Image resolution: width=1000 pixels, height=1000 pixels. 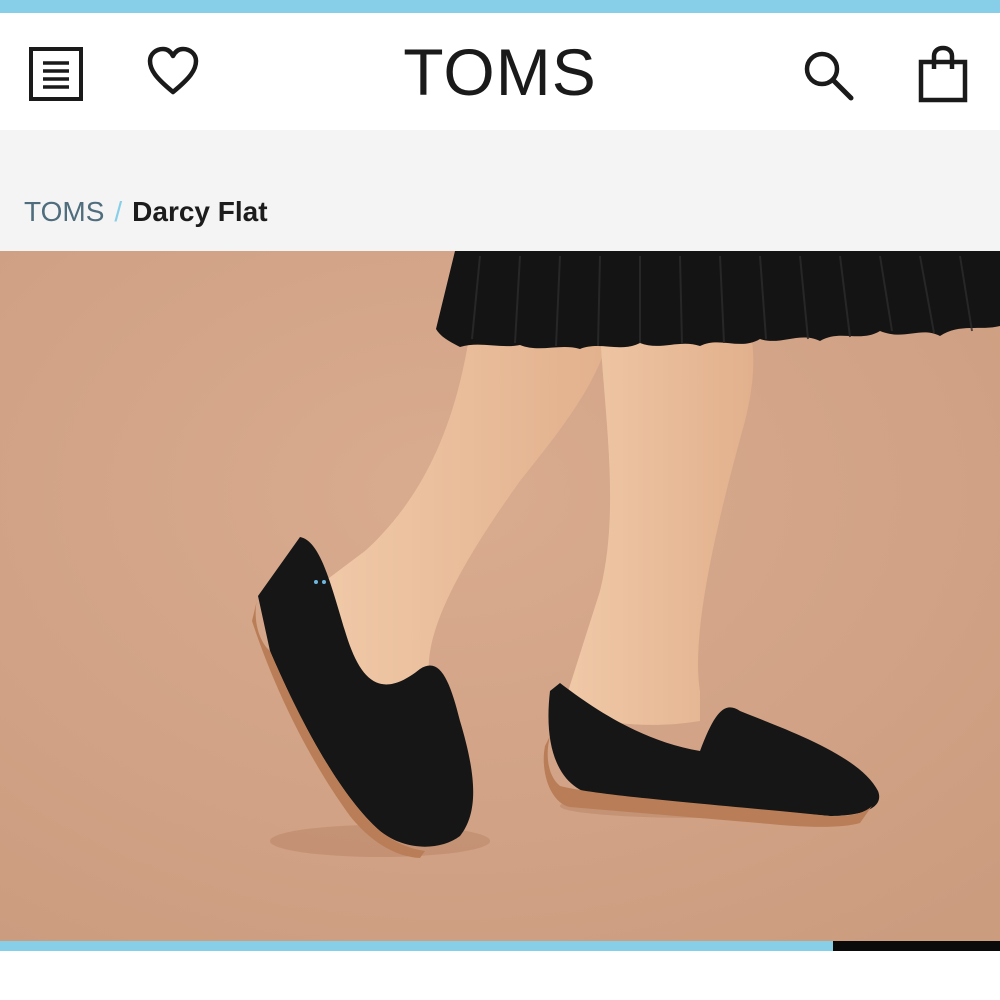 What do you see at coordinates (828, 75) in the screenshot?
I see `search-icon` at bounding box center [828, 75].